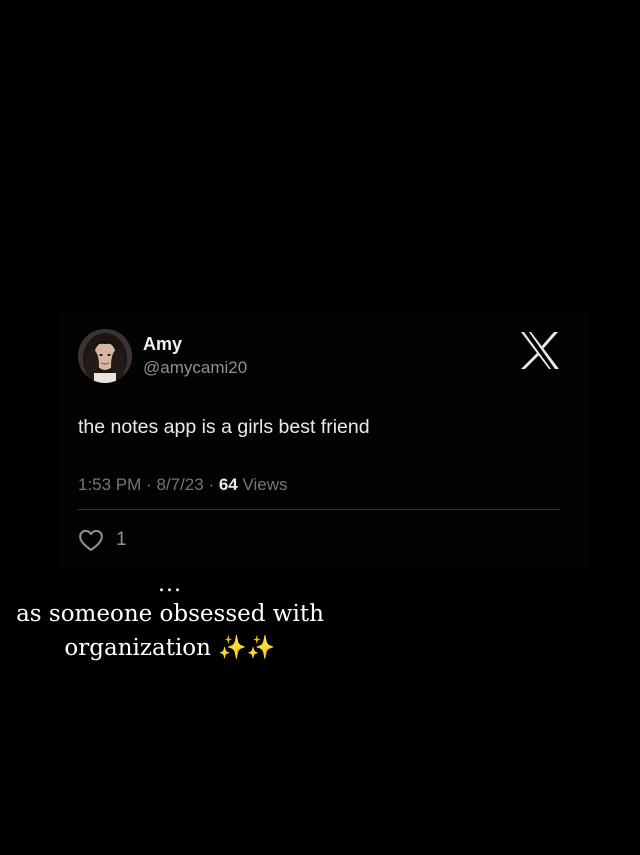 The height and width of the screenshot is (855, 640). What do you see at coordinates (162, 344) in the screenshot?
I see `display-name: Amy` at bounding box center [162, 344].